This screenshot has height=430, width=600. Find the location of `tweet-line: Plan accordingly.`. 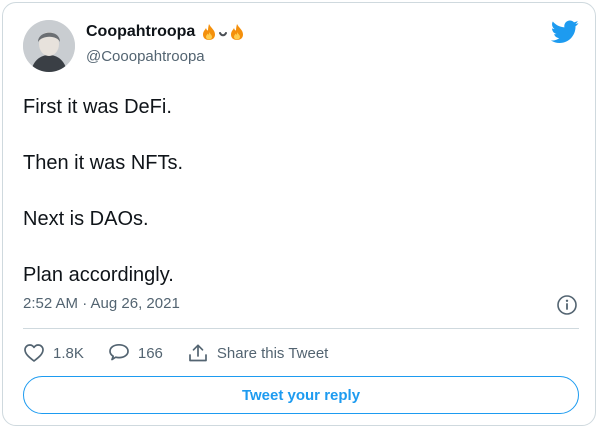

tweet-line: Plan accordingly. is located at coordinates (98, 275).